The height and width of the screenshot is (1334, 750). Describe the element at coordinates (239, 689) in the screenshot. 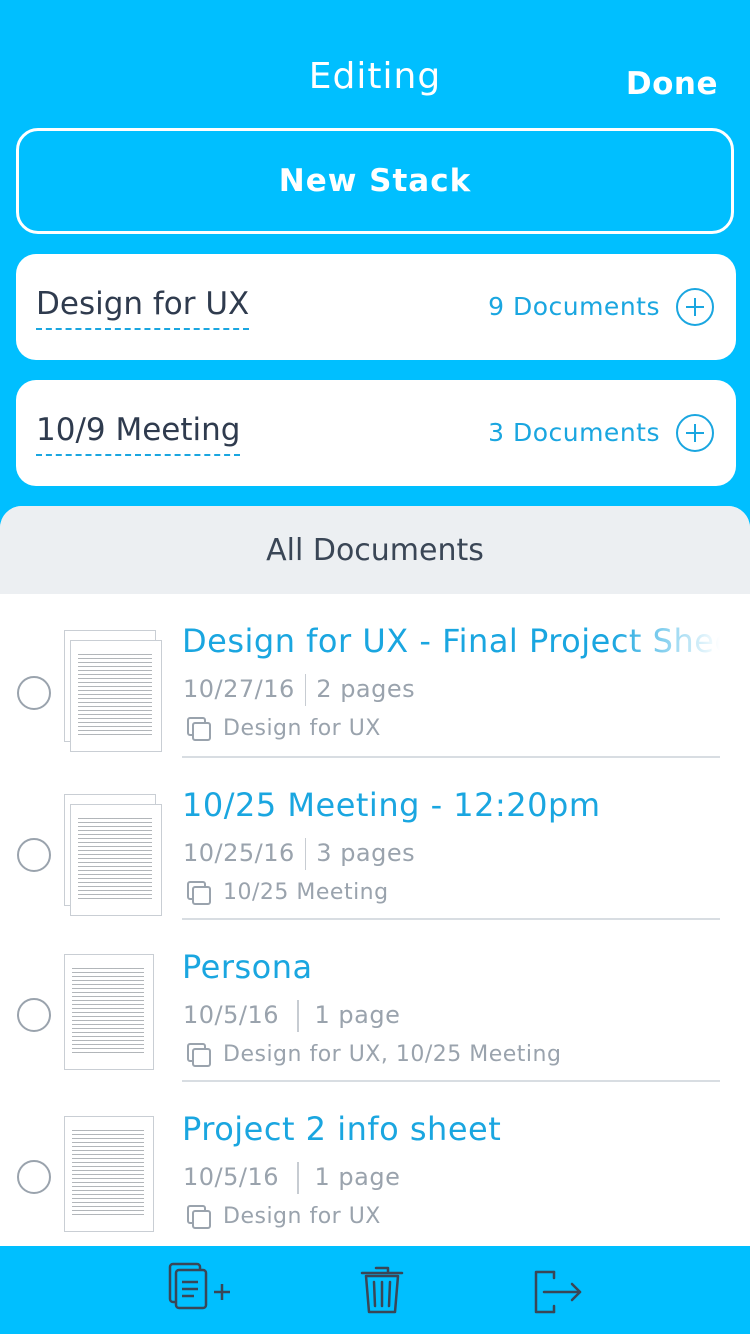

I see `document-date: 10/27/16` at that location.